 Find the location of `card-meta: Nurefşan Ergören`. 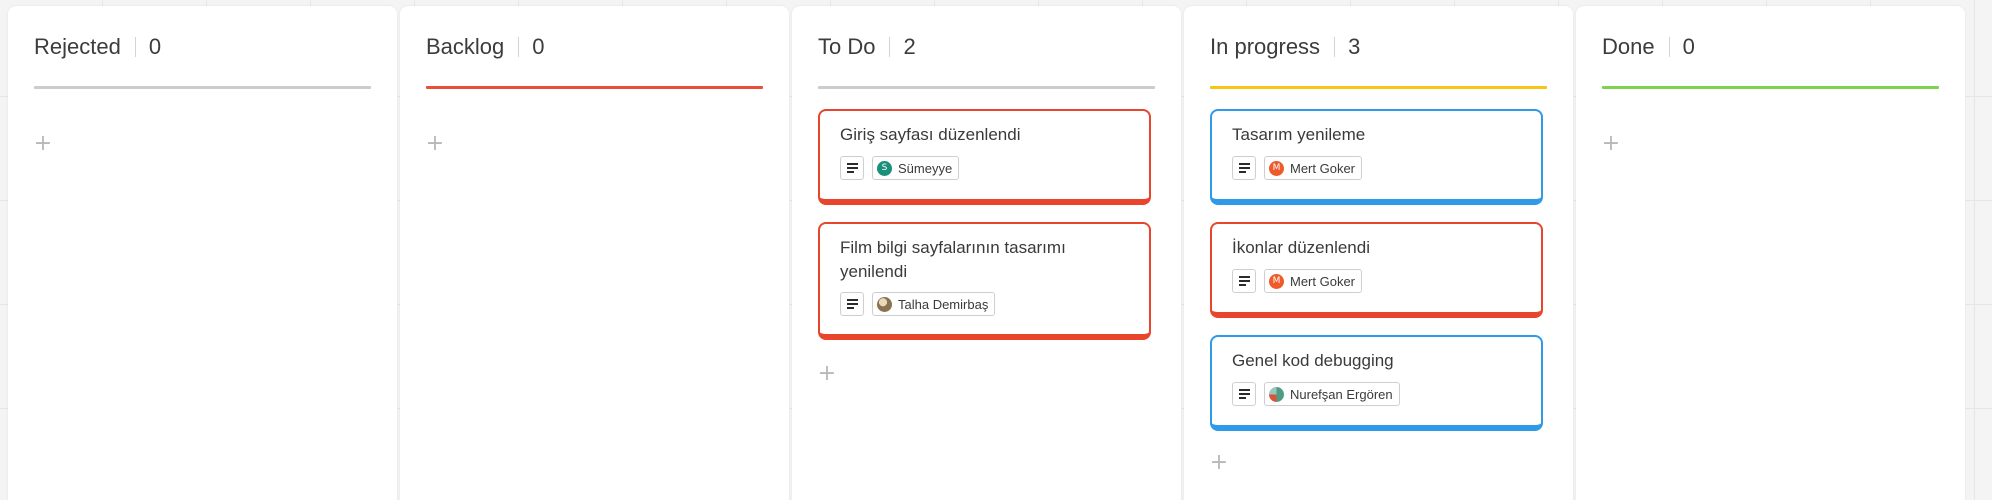

card-meta: Nurefşan Ergören is located at coordinates (1316, 394).